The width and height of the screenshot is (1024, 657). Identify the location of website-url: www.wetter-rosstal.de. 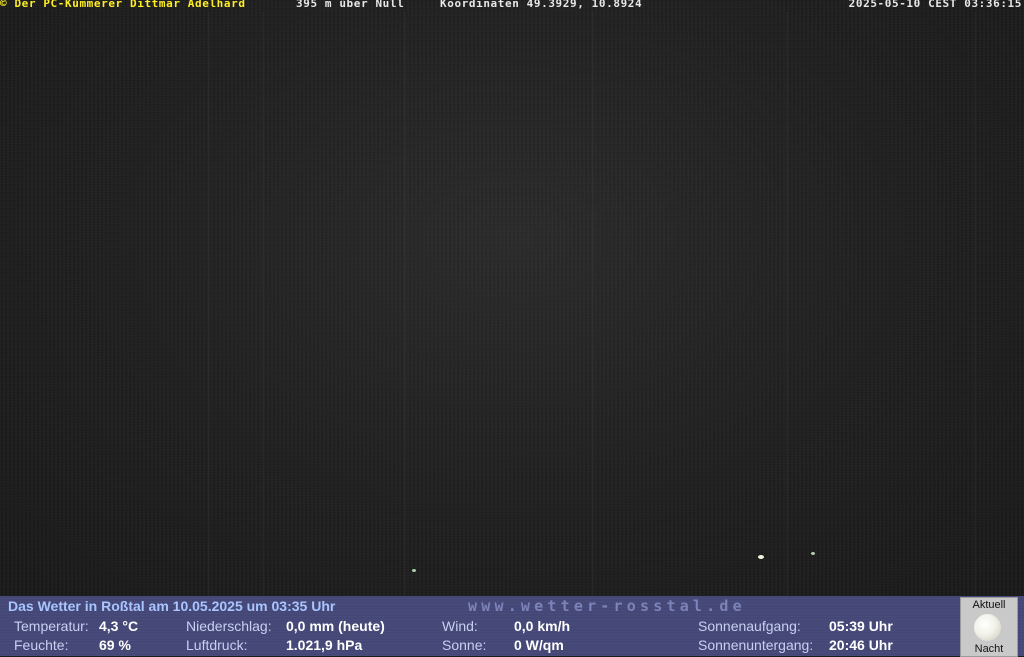
(607, 606).